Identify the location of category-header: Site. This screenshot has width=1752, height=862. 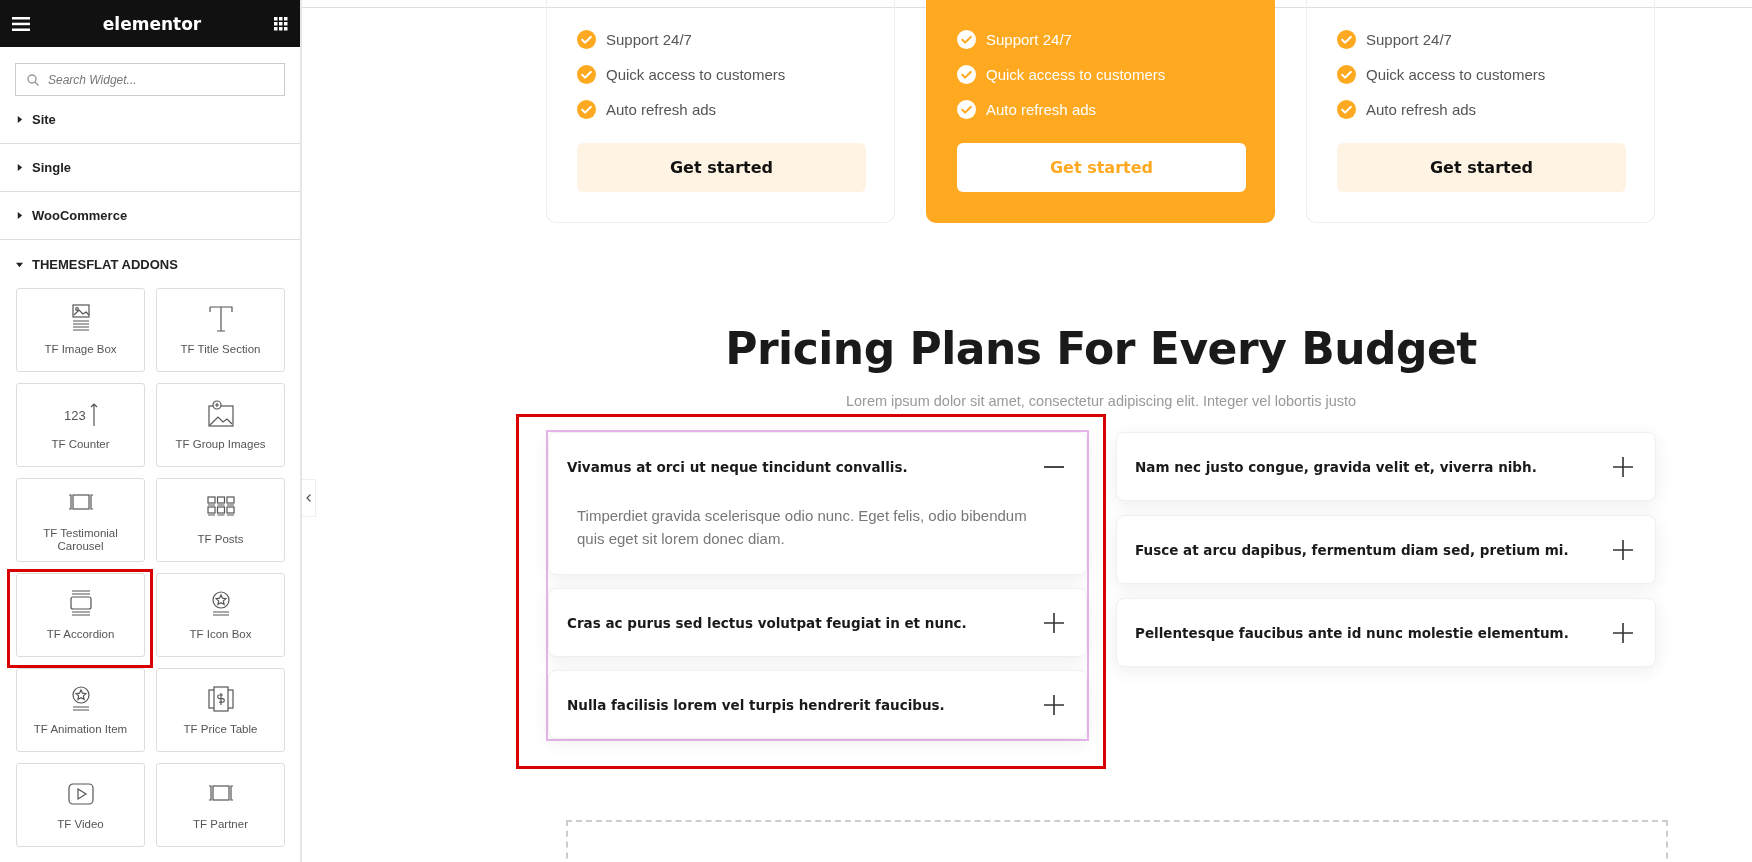
(150, 120).